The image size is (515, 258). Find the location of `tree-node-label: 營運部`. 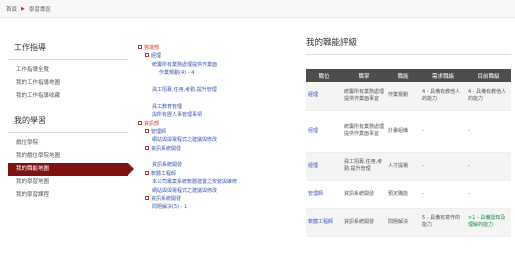

tree-node-label: 營運部 is located at coordinates (152, 48).